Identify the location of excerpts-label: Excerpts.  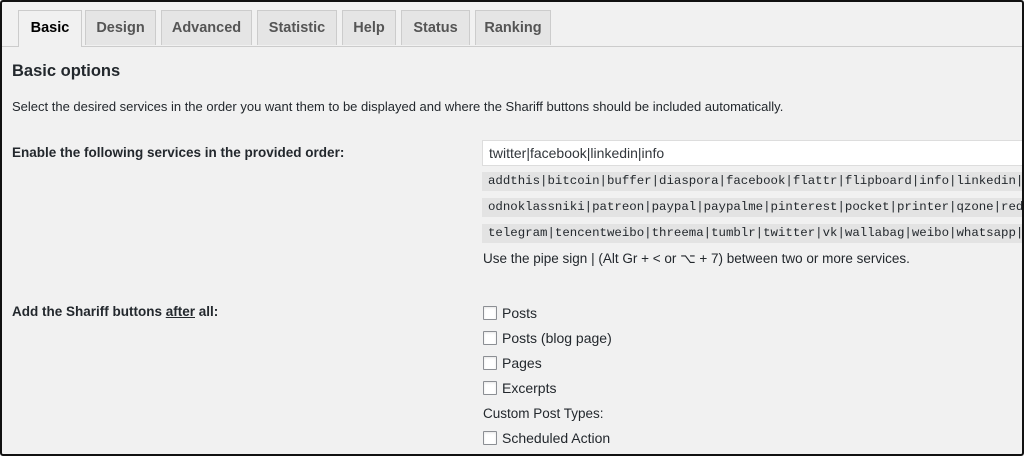
(529, 388).